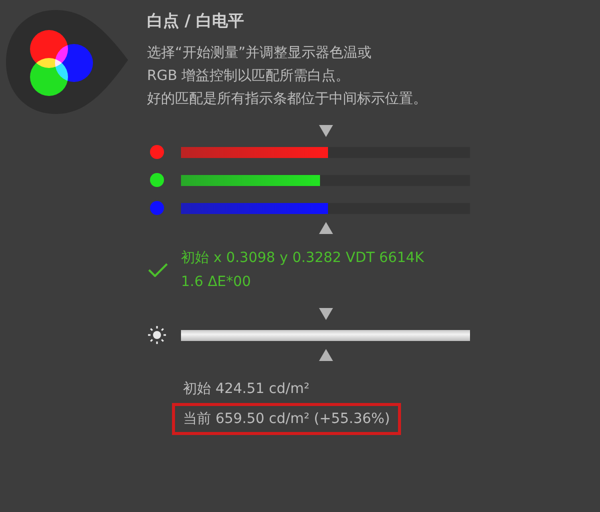  What do you see at coordinates (196, 21) in the screenshot?
I see `section-title: 白点 / 白电平` at bounding box center [196, 21].